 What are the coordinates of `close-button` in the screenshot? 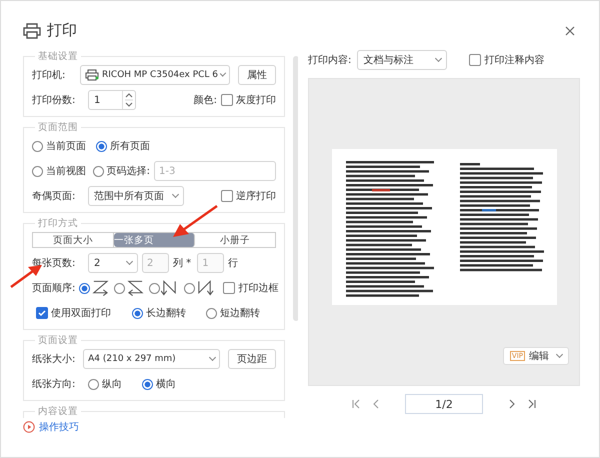 It's located at (570, 31).